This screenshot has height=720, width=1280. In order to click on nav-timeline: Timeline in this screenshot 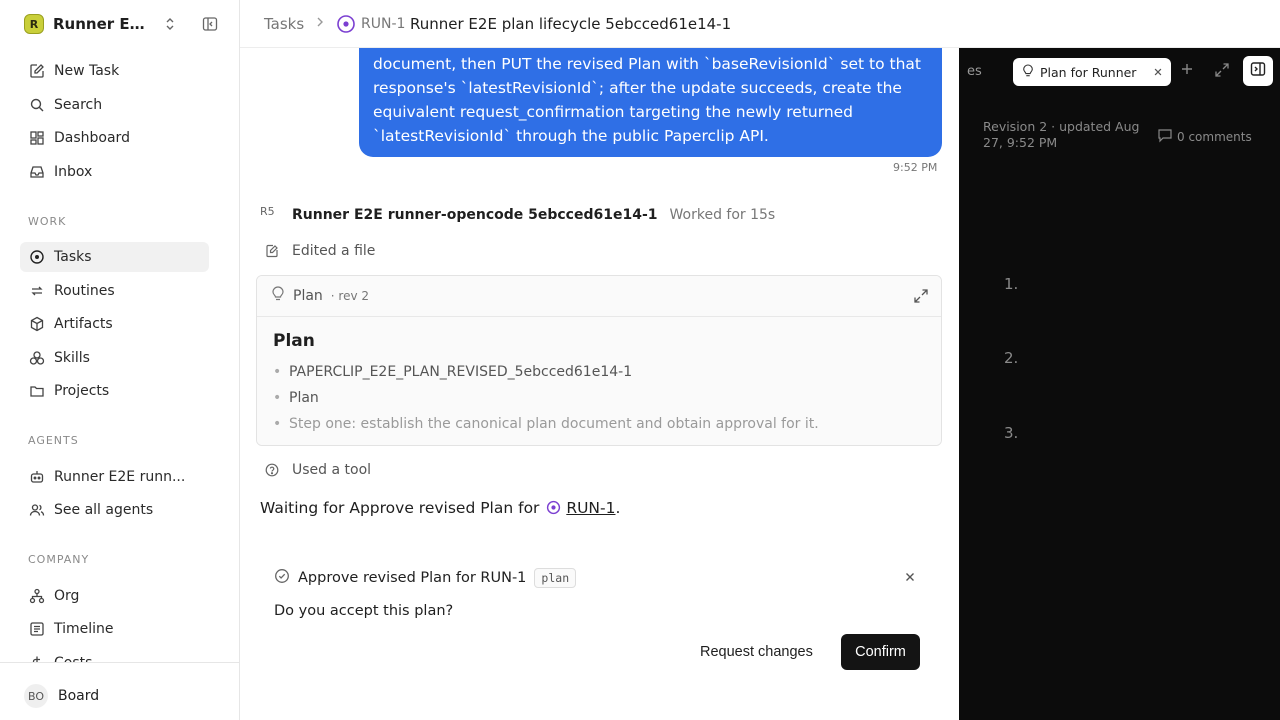, I will do `click(114, 629)`.